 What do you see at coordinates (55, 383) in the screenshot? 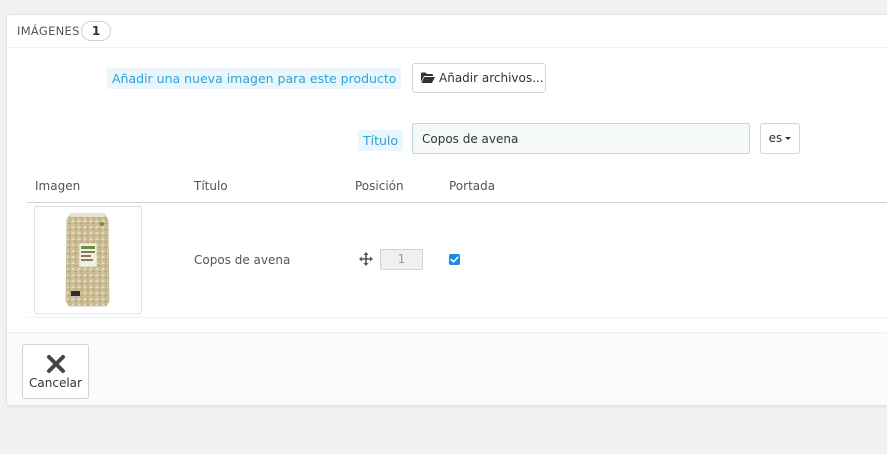
I see `cancel-button-label: Cancelar` at bounding box center [55, 383].